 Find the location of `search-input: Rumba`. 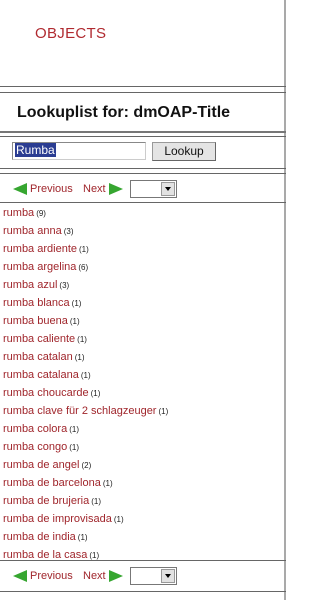

search-input: Rumba is located at coordinates (79, 151).